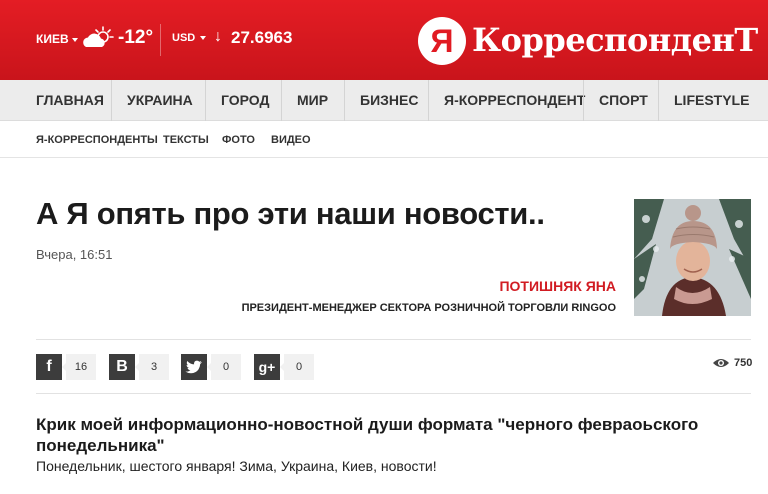 Image resolution: width=768 pixels, height=494 pixels. What do you see at coordinates (615, 40) in the screenshot?
I see `logo-text: КорреспонденТ` at bounding box center [615, 40].